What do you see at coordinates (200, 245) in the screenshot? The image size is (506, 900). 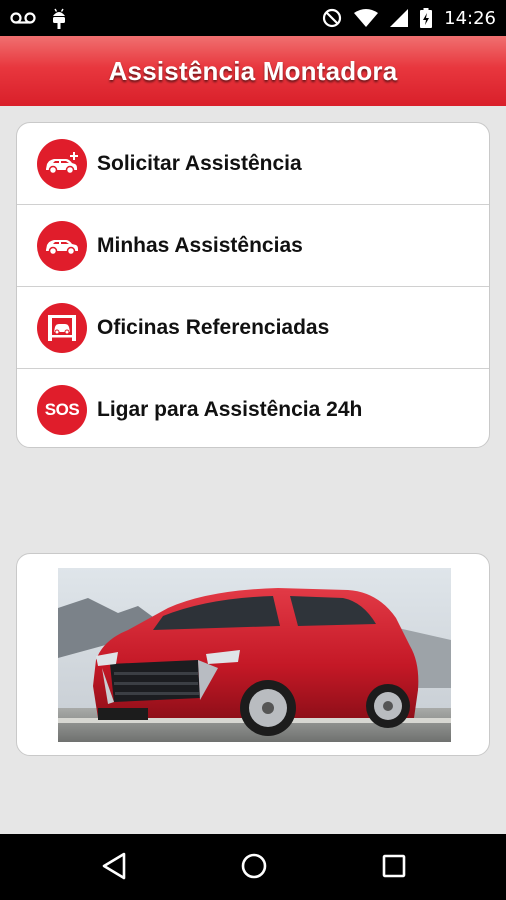 I see `menu-item-label: Minhas Assistências` at bounding box center [200, 245].